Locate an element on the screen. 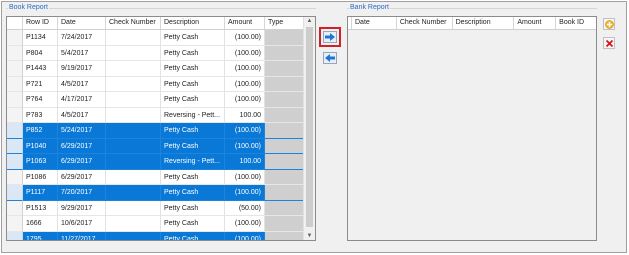 This screenshot has width=629, height=255. table-row: P1443 9/19/2017 Petty Cash (100.00) is located at coordinates (156, 69).